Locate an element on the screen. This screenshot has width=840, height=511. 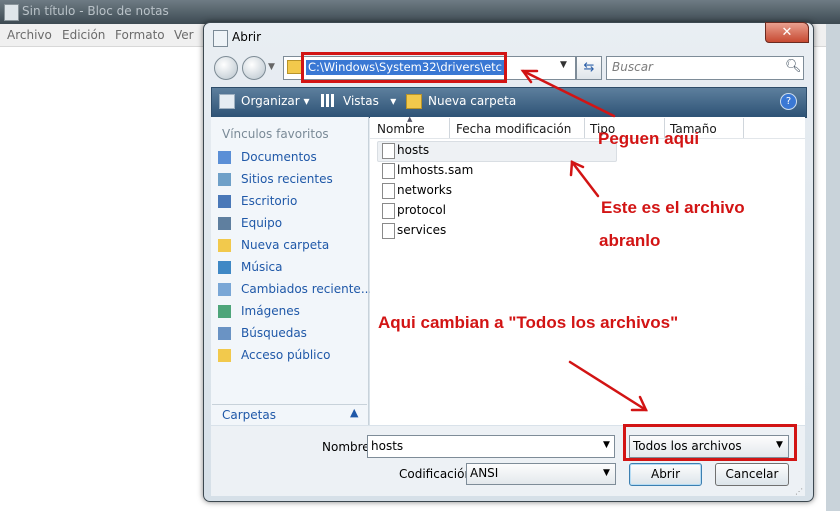
sidebar-item-folder: Nueva carpeta is located at coordinates (290, 246).